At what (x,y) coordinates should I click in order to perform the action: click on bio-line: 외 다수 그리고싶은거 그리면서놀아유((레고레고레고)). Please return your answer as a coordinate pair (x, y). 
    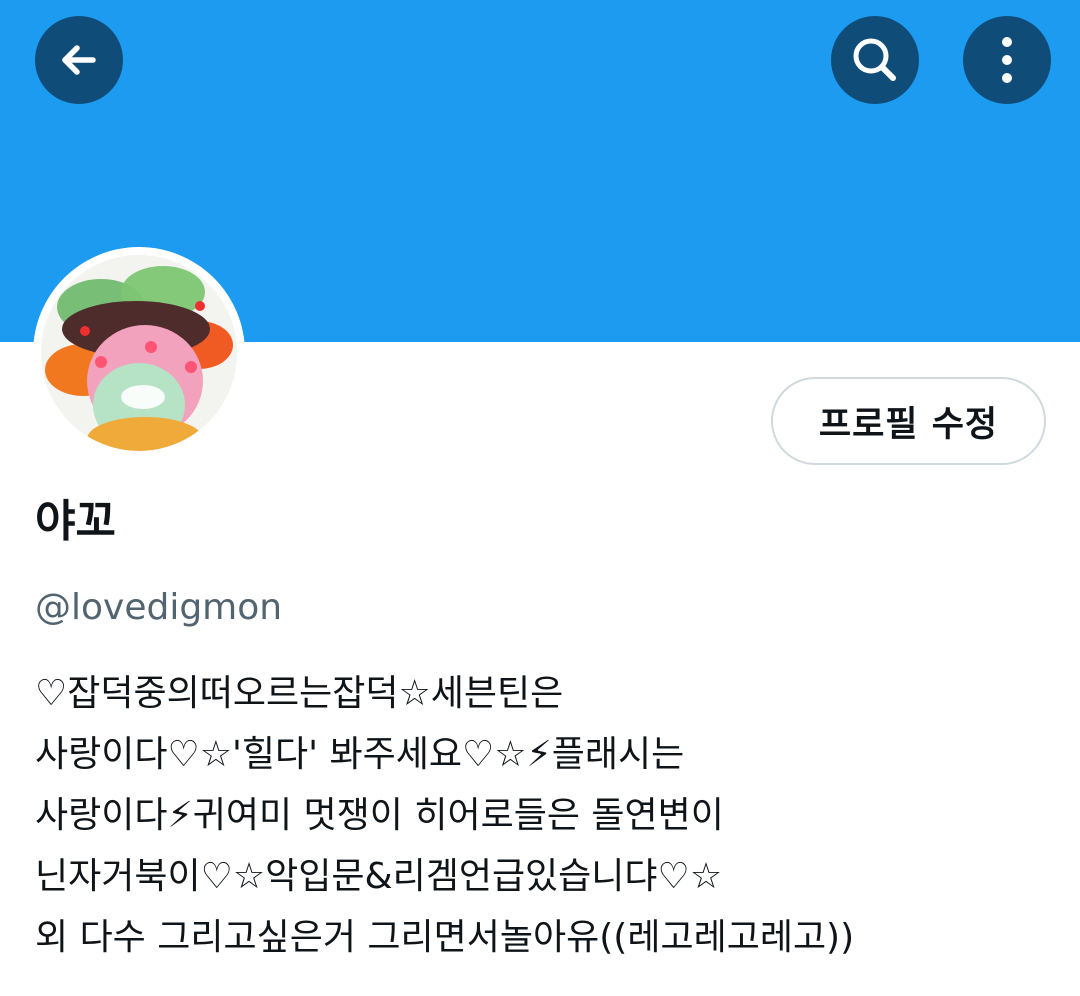
    Looking at the image, I should click on (445, 937).